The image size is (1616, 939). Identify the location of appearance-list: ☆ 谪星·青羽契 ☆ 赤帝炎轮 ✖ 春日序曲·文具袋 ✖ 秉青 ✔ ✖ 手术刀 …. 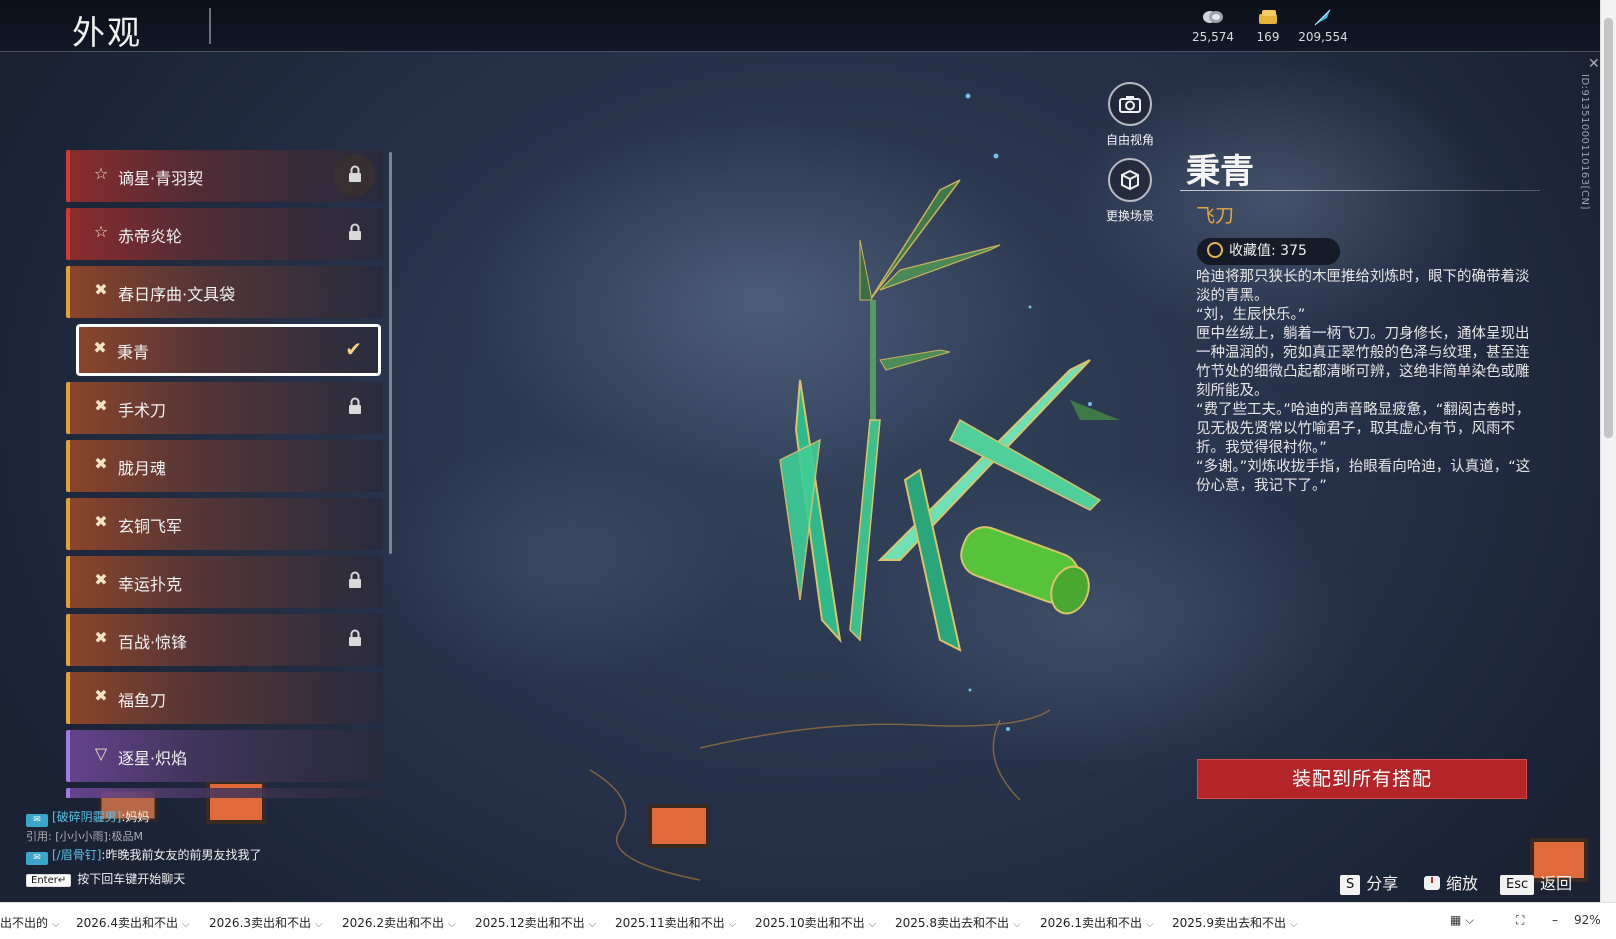
(225, 474).